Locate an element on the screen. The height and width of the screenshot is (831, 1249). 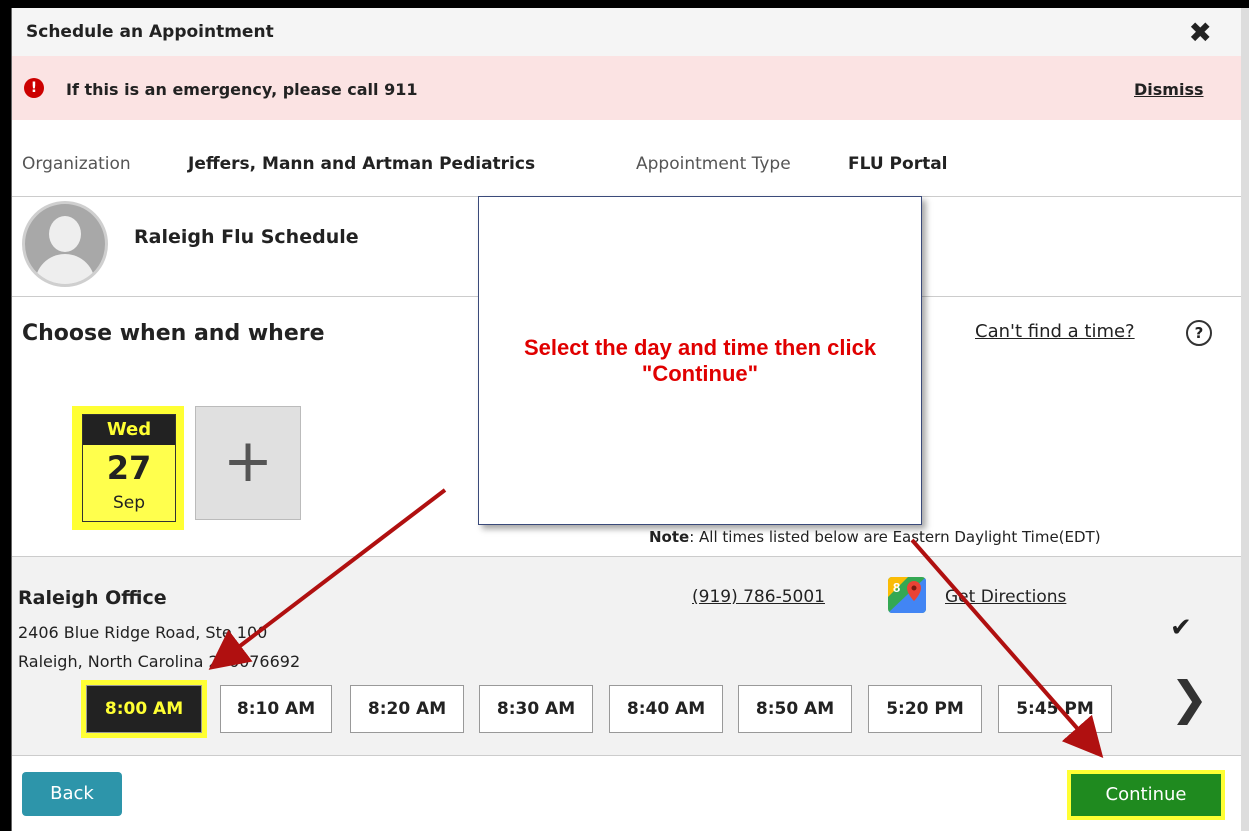
check-icon: ✔ is located at coordinates (1181, 628).